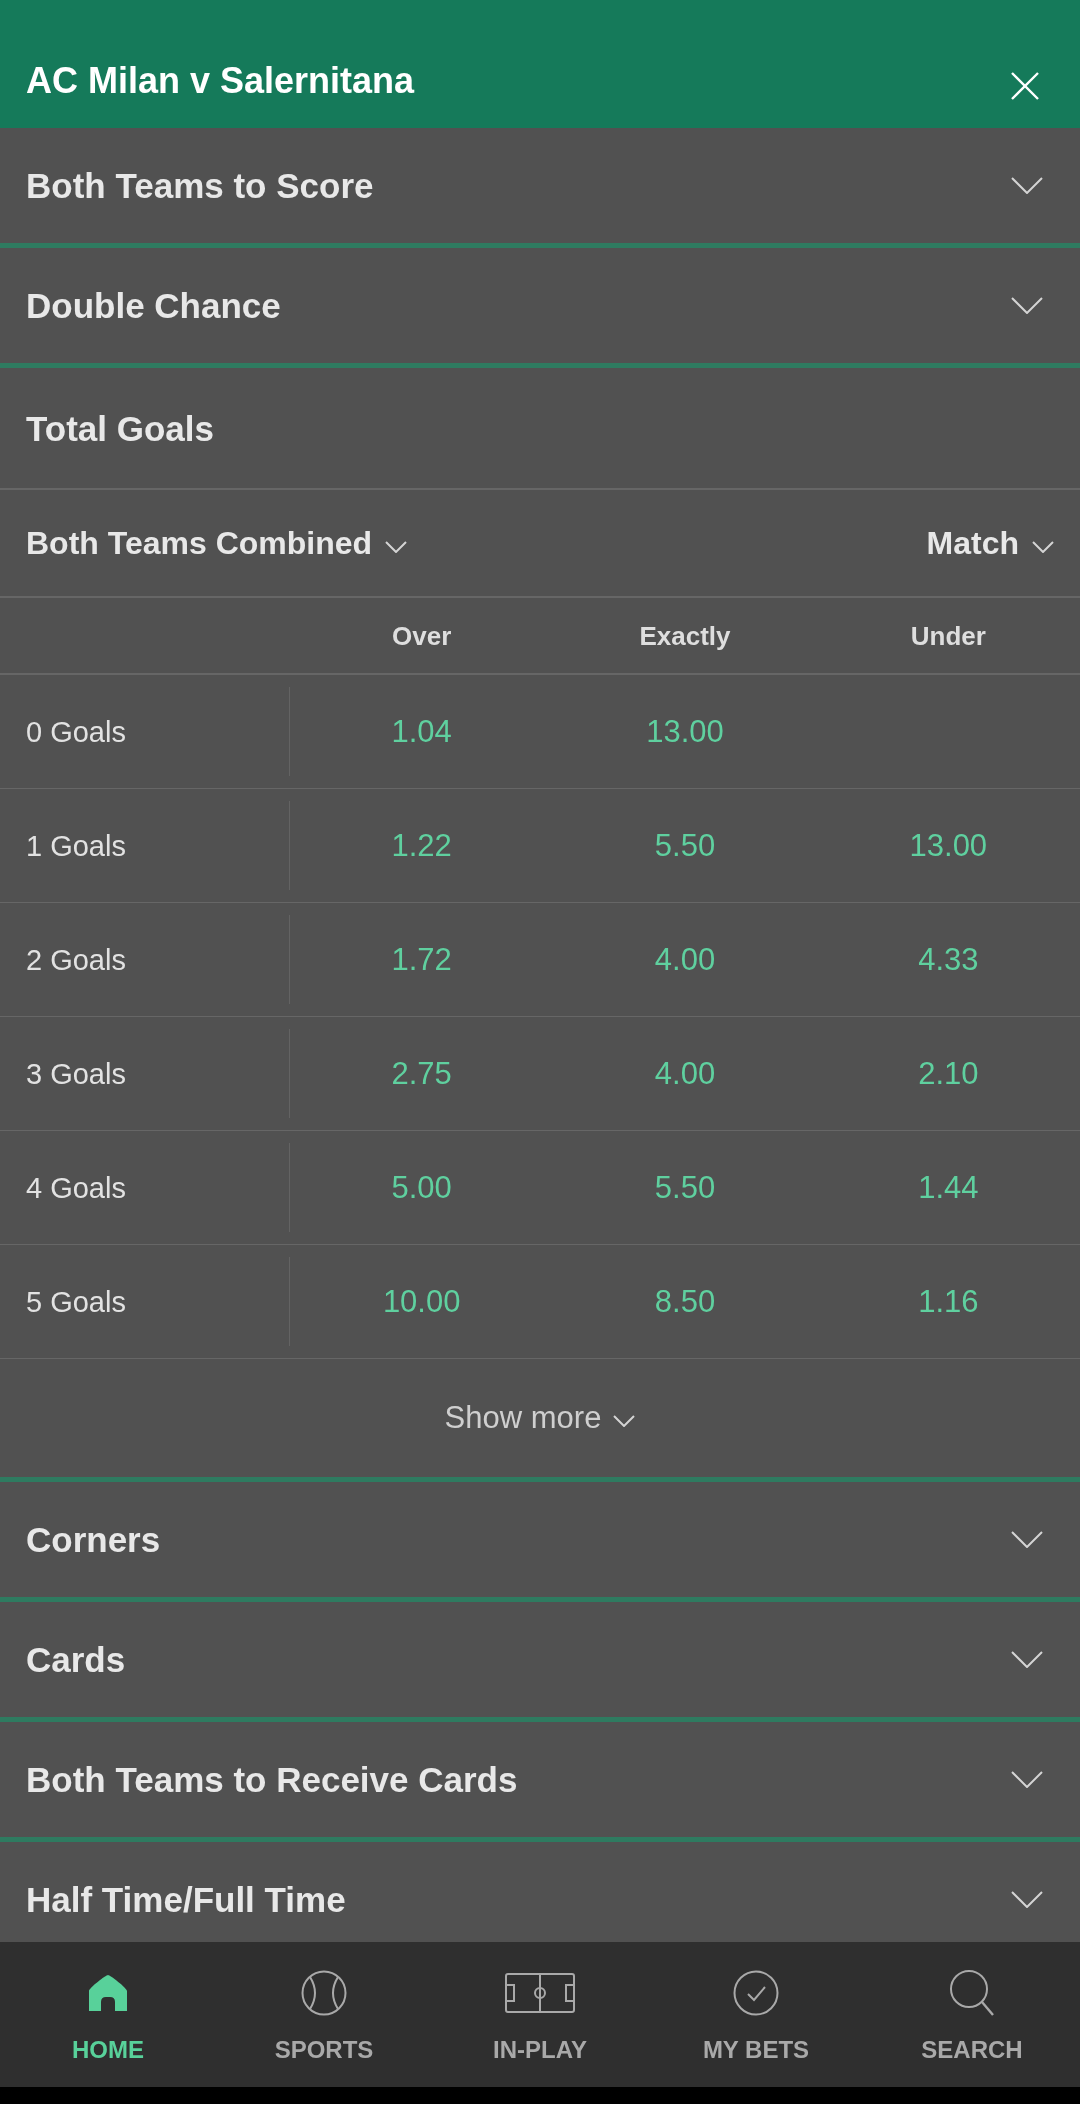  What do you see at coordinates (324, 2017) in the screenshot?
I see `nav-tab: SPORTS` at bounding box center [324, 2017].